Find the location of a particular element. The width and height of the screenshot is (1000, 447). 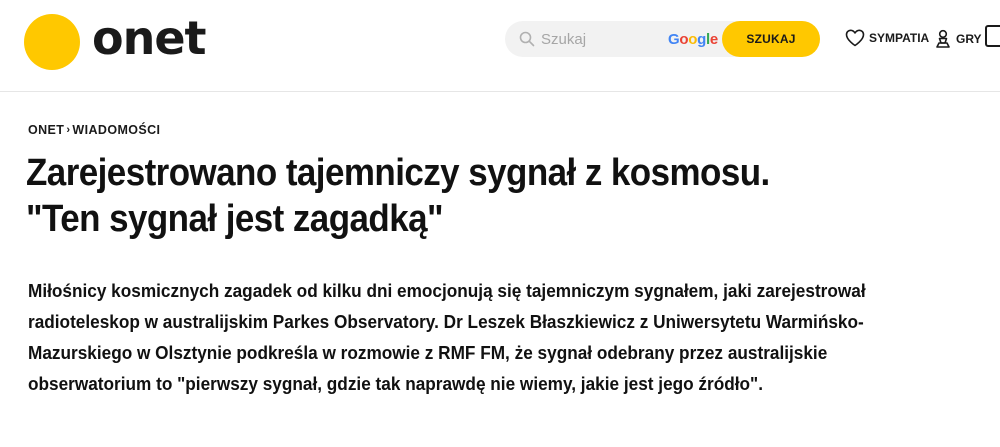

search-button: SZUKAJ is located at coordinates (771, 39).